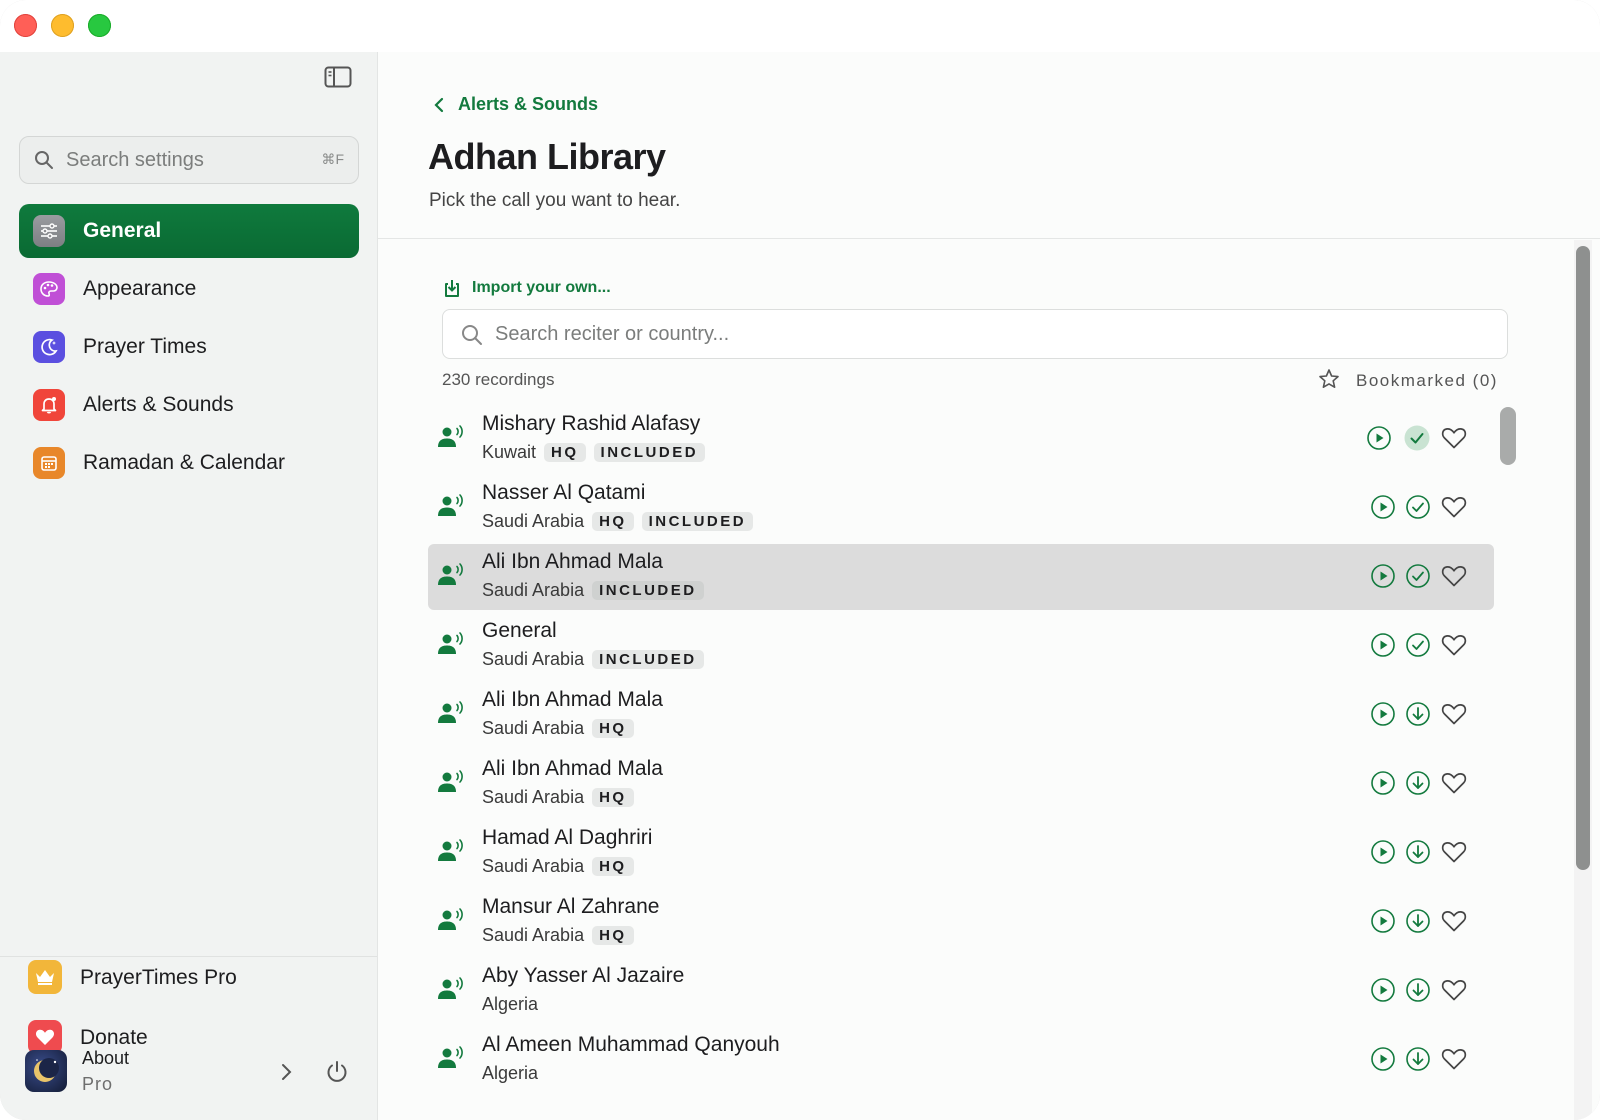 This screenshot has height=1120, width=1600. I want to click on sidebar-item-ramadan-calendar: Ramadan & Calendar, so click(189, 463).